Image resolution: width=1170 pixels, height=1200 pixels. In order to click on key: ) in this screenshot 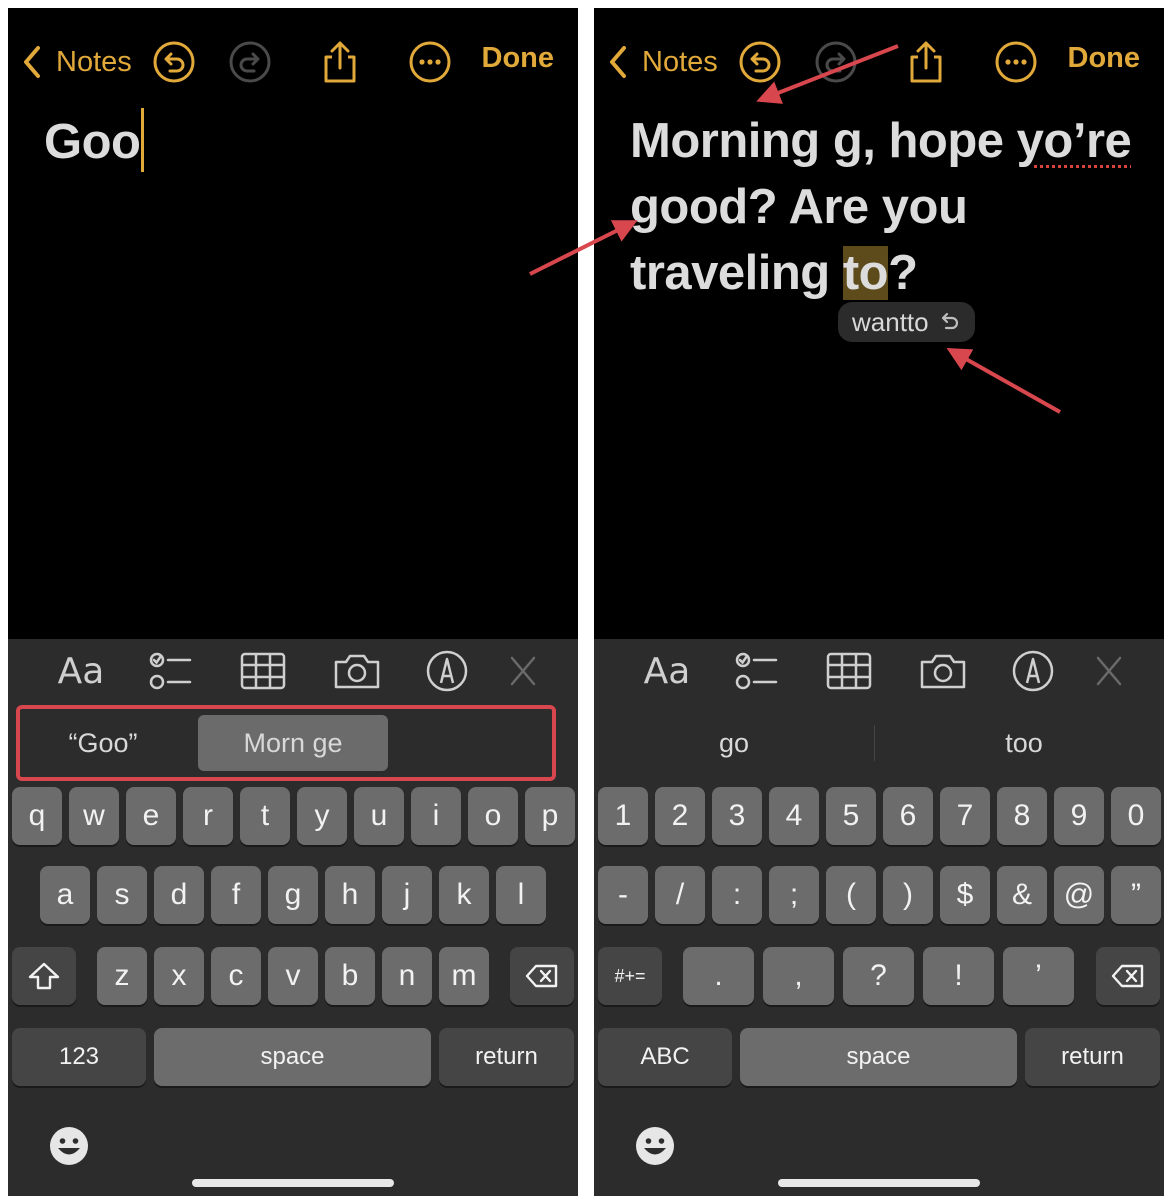, I will do `click(908, 895)`.